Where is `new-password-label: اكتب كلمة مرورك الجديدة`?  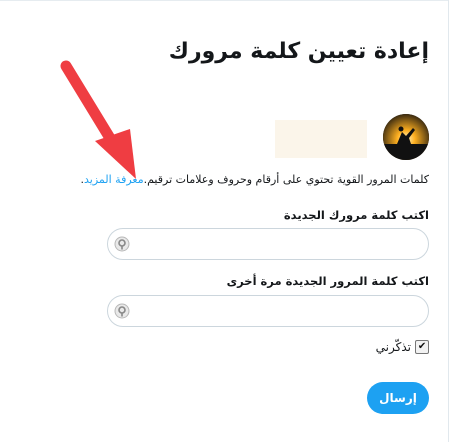
new-password-label: اكتب كلمة مرورك الجديدة is located at coordinates (356, 215).